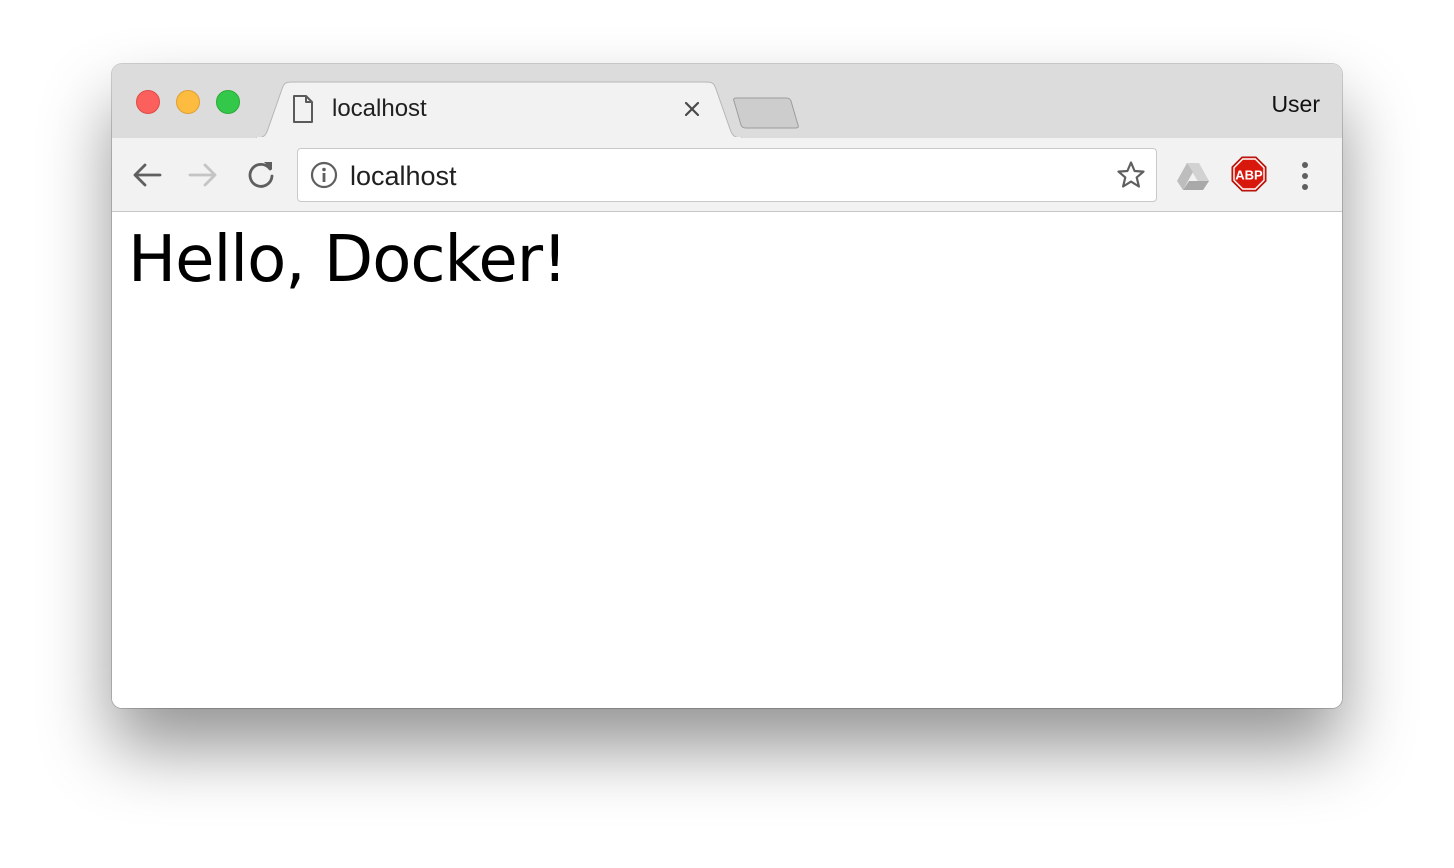 The height and width of the screenshot is (868, 1454). I want to click on tab-shape, so click(499, 110).